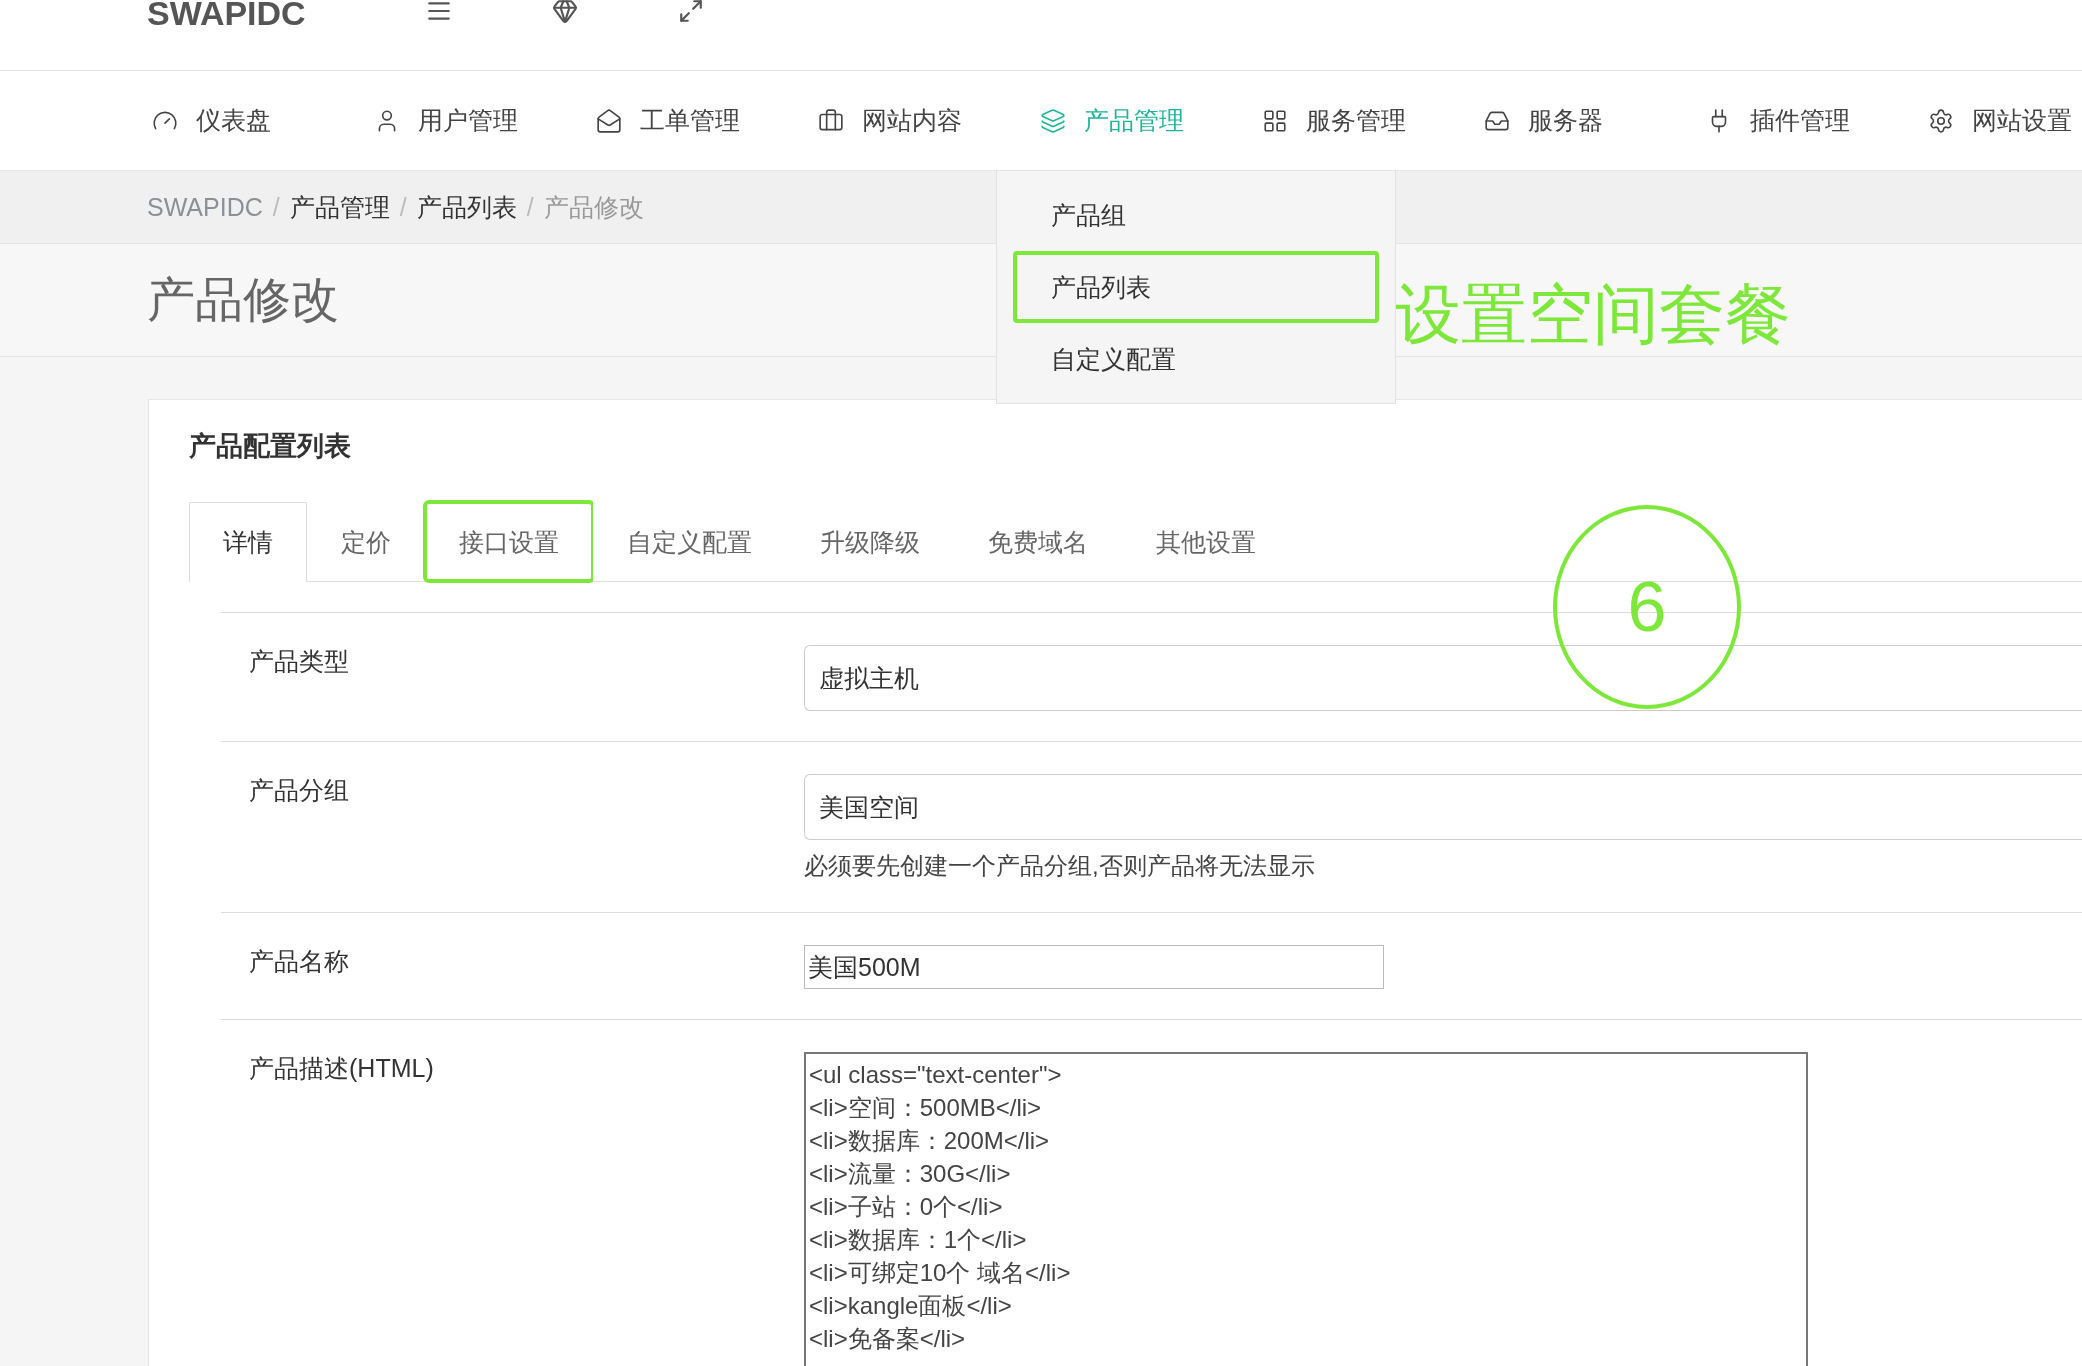 Image resolution: width=2082 pixels, height=1366 pixels. Describe the element at coordinates (243, 300) in the screenshot. I see `page-title: 产品修改` at that location.